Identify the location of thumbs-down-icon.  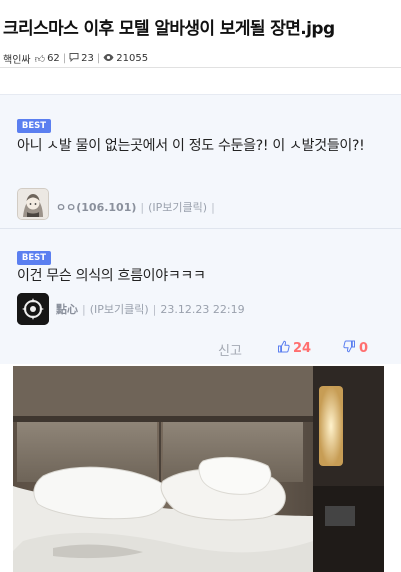
(349, 348).